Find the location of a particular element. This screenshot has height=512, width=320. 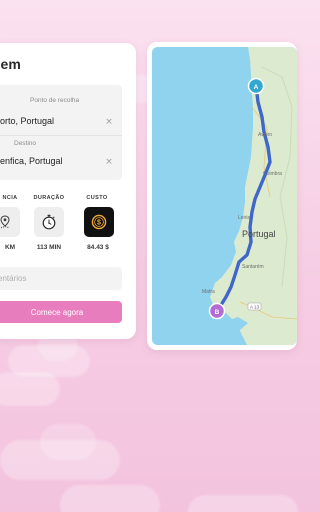

destination-field: enfica, Portugal is located at coordinates (31, 161).